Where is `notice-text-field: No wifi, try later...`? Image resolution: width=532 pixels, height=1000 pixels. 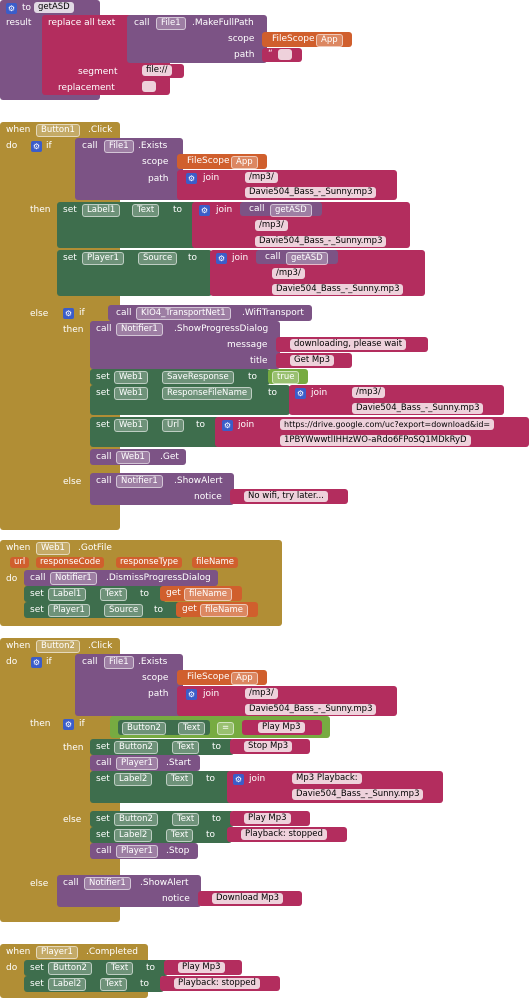
notice-text-field: No wifi, try later... is located at coordinates (286, 496).